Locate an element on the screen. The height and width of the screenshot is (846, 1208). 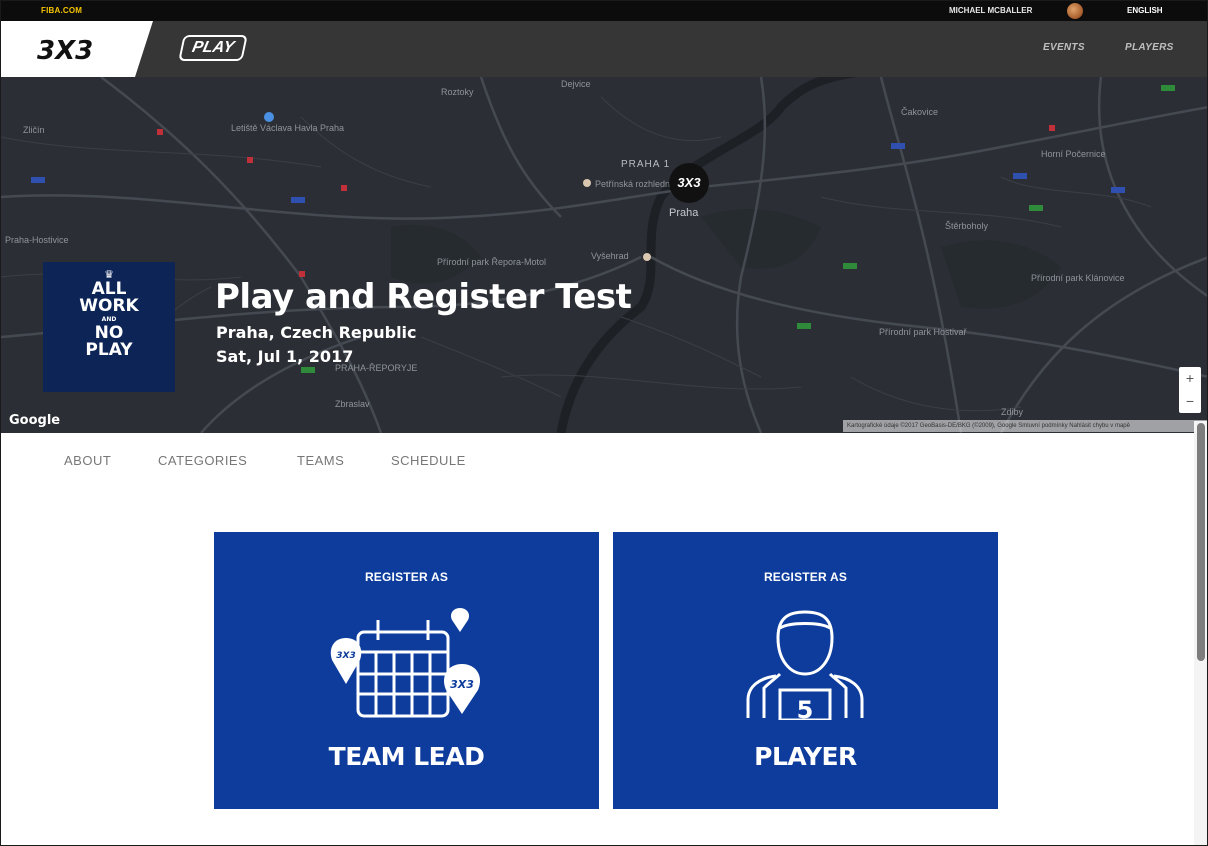
map-label-vysehrad: Vyšehrad is located at coordinates (610, 256).